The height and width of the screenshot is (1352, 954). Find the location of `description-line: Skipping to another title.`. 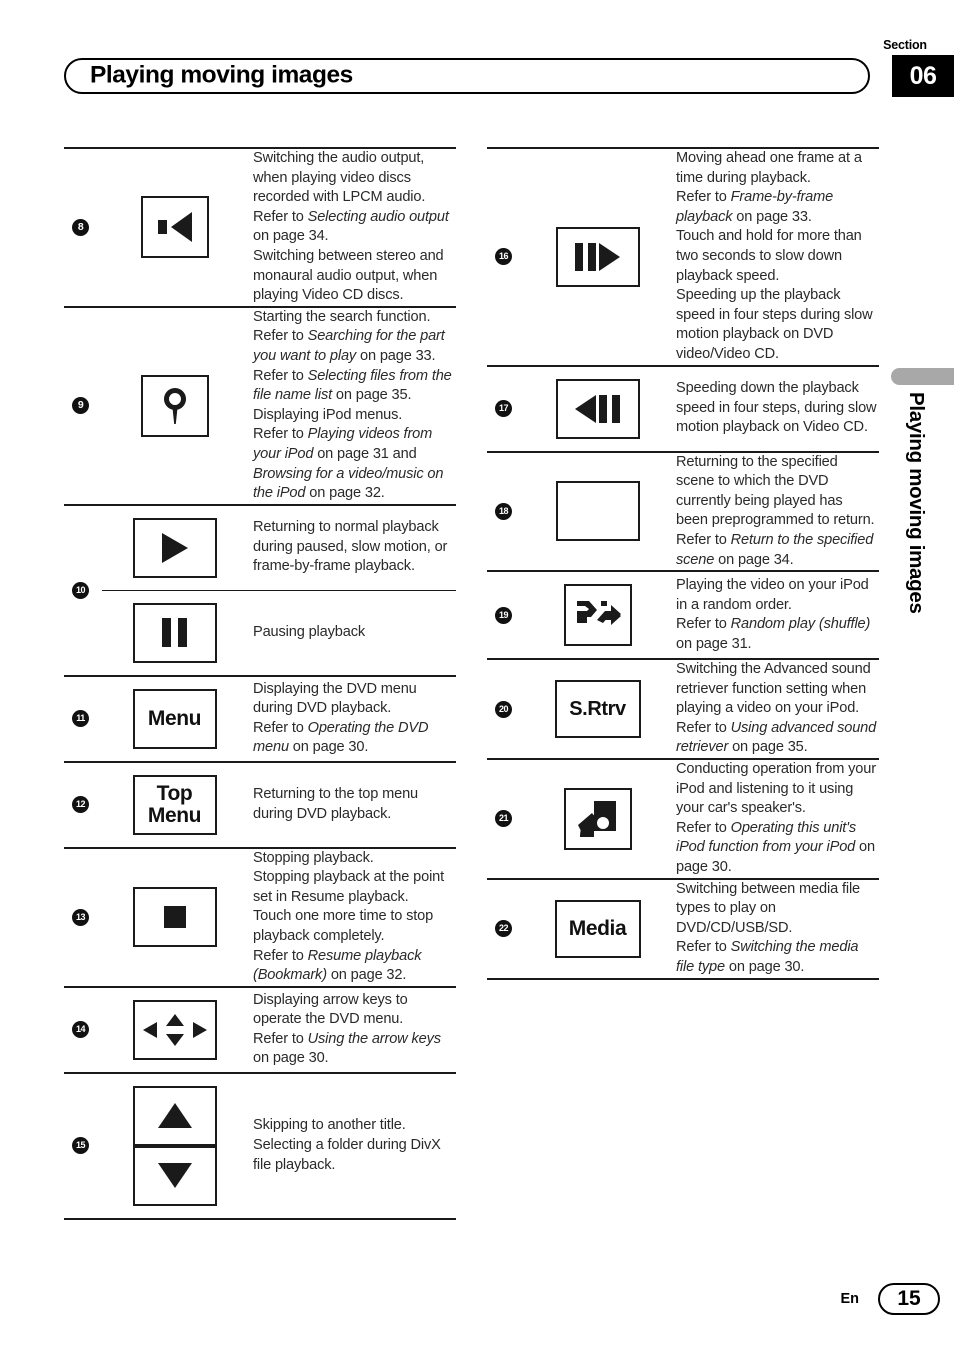

description-line: Skipping to another title. is located at coordinates (353, 1126).